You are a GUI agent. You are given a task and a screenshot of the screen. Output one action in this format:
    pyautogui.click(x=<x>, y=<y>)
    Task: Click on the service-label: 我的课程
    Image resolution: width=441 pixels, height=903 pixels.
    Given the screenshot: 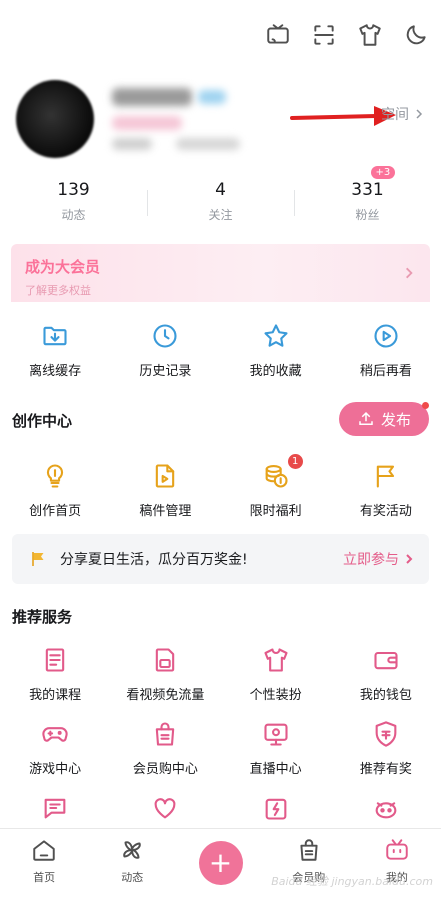 What is the action you would take?
    pyautogui.click(x=55, y=695)
    